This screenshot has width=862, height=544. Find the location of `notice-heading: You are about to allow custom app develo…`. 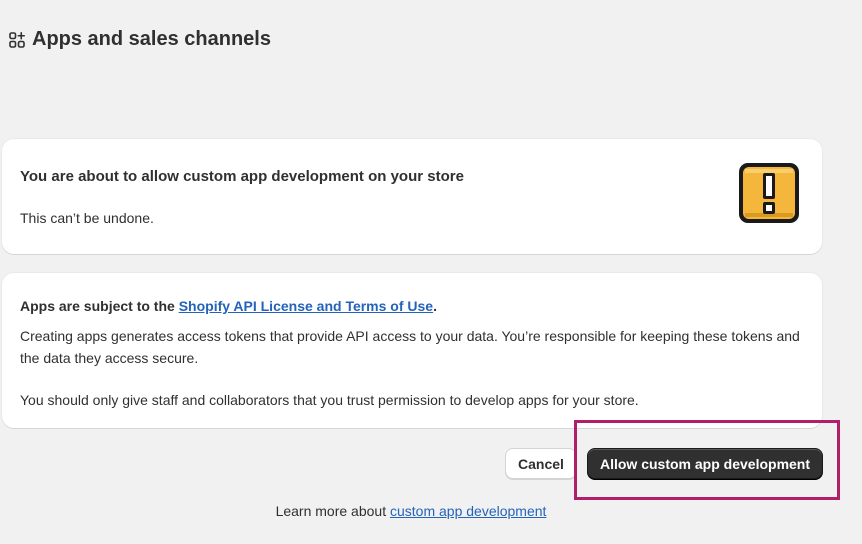

notice-heading: You are about to allow custom app develo… is located at coordinates (242, 176).